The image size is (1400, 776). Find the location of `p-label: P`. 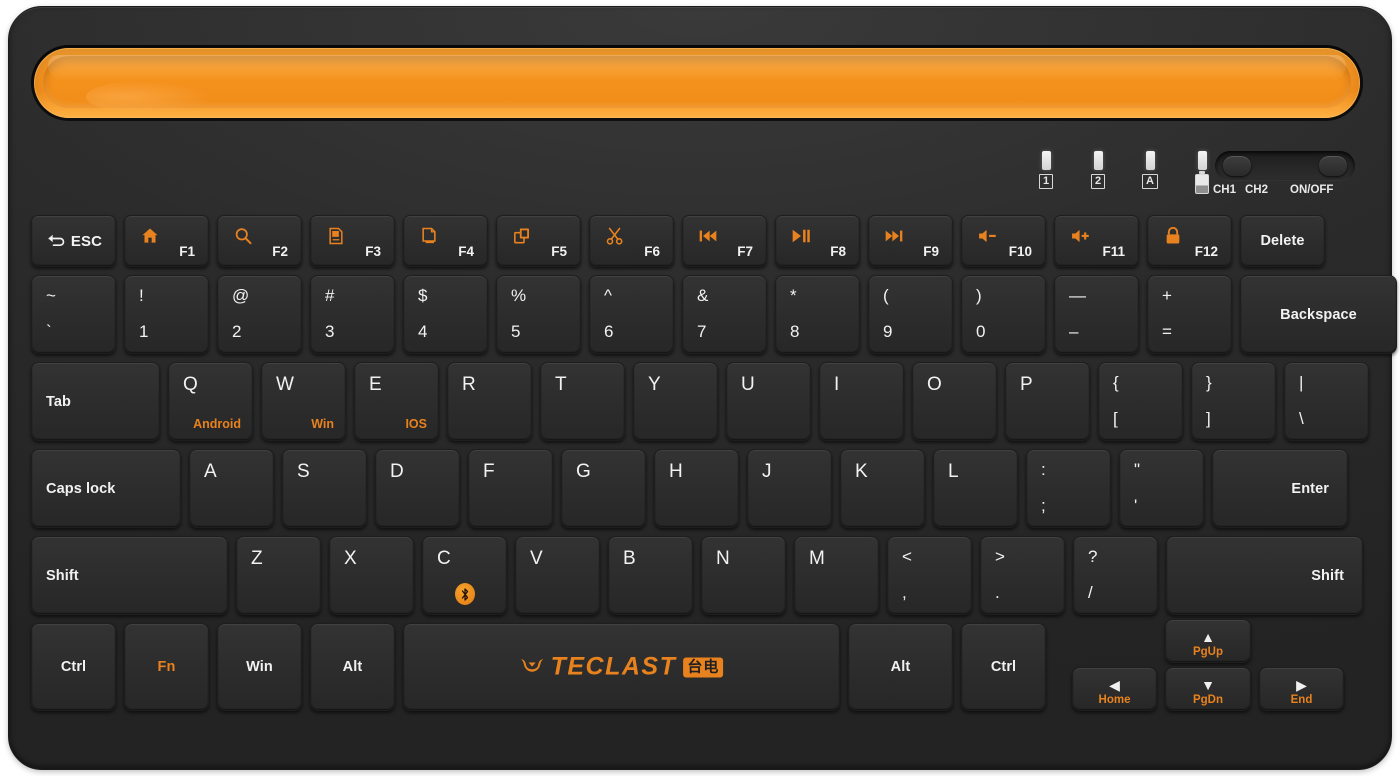

p-label: P is located at coordinates (1026, 384).